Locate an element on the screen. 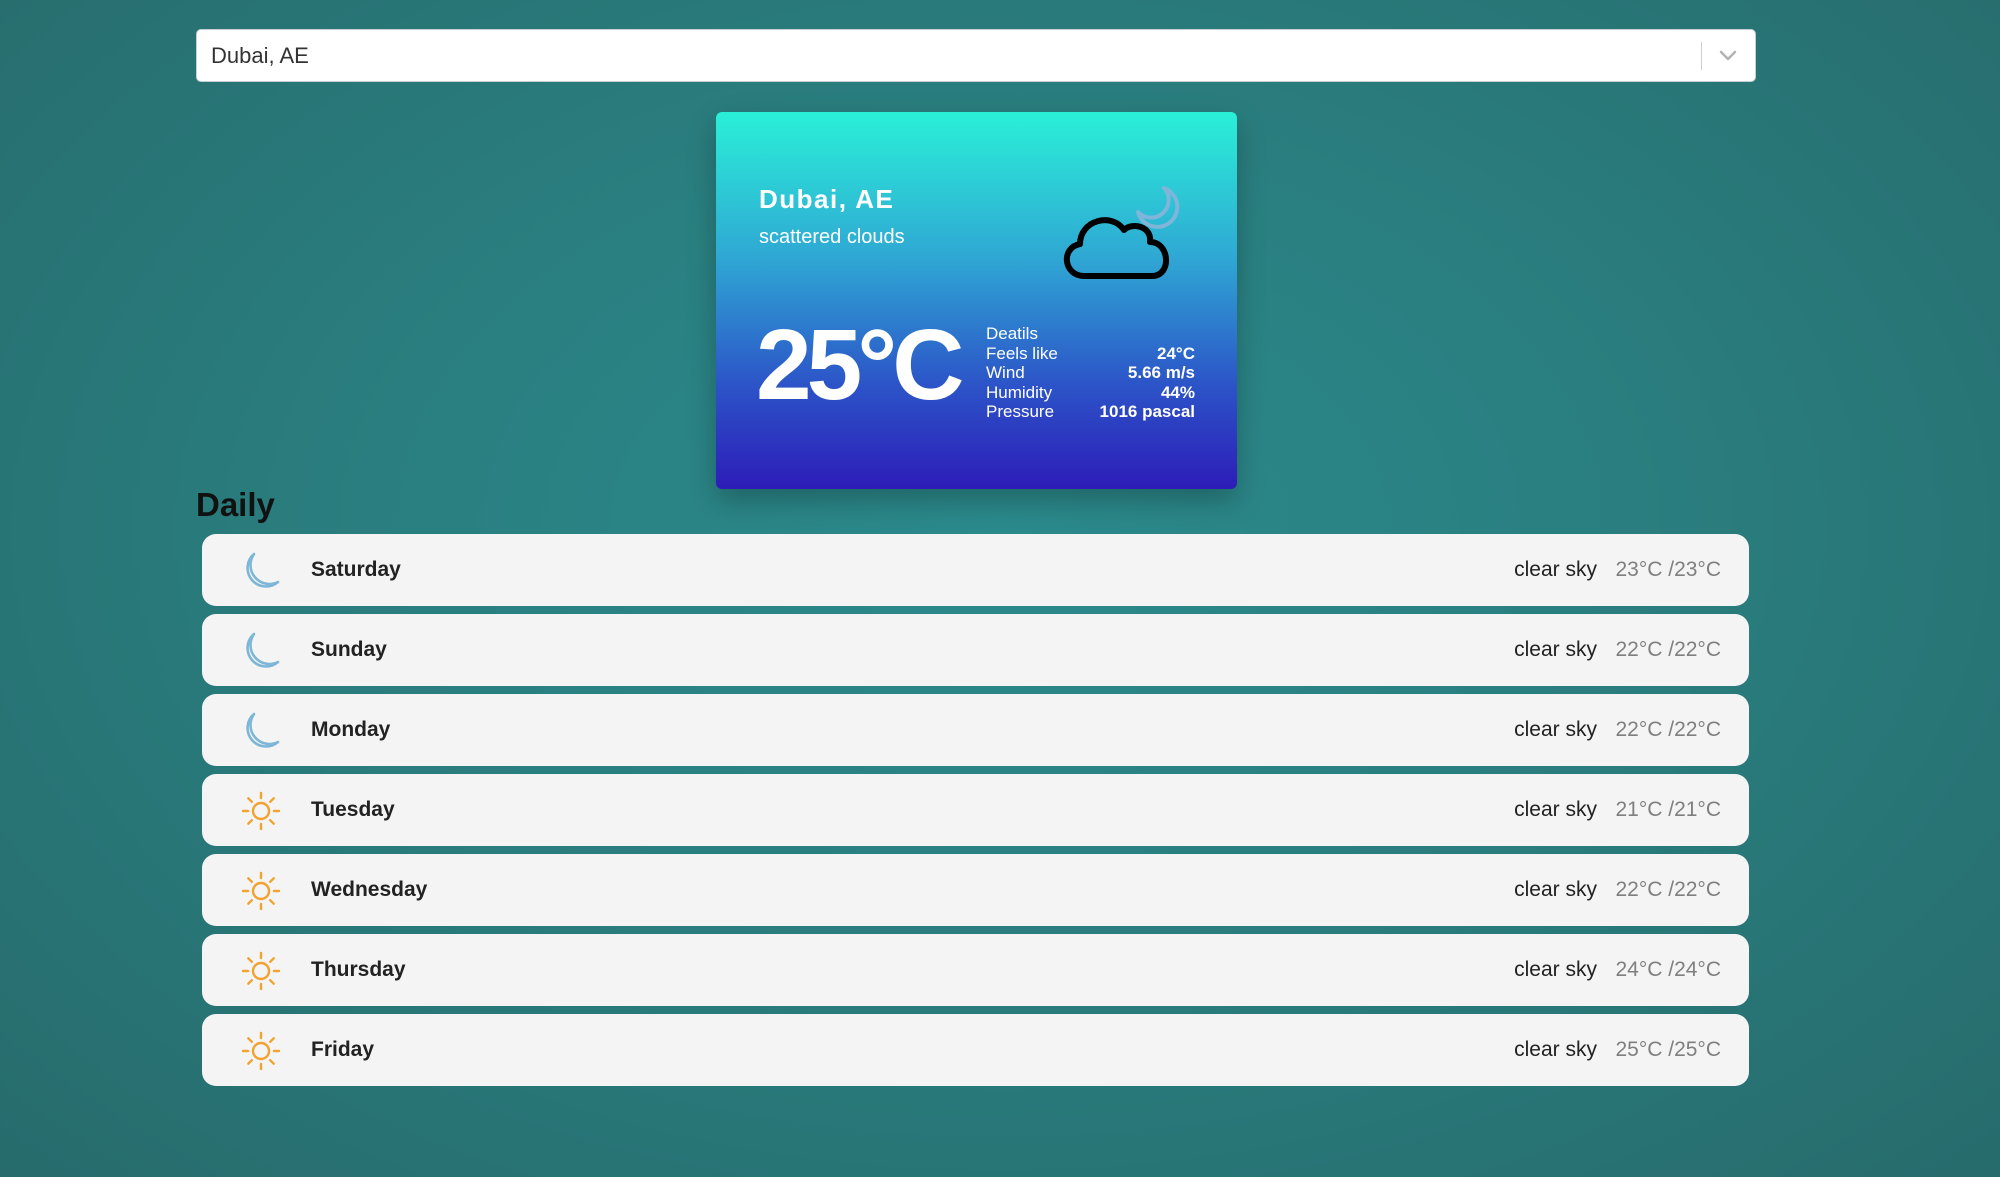  forecast-row-thursday: Thursday clear sky 24°C /24°C is located at coordinates (975, 970).